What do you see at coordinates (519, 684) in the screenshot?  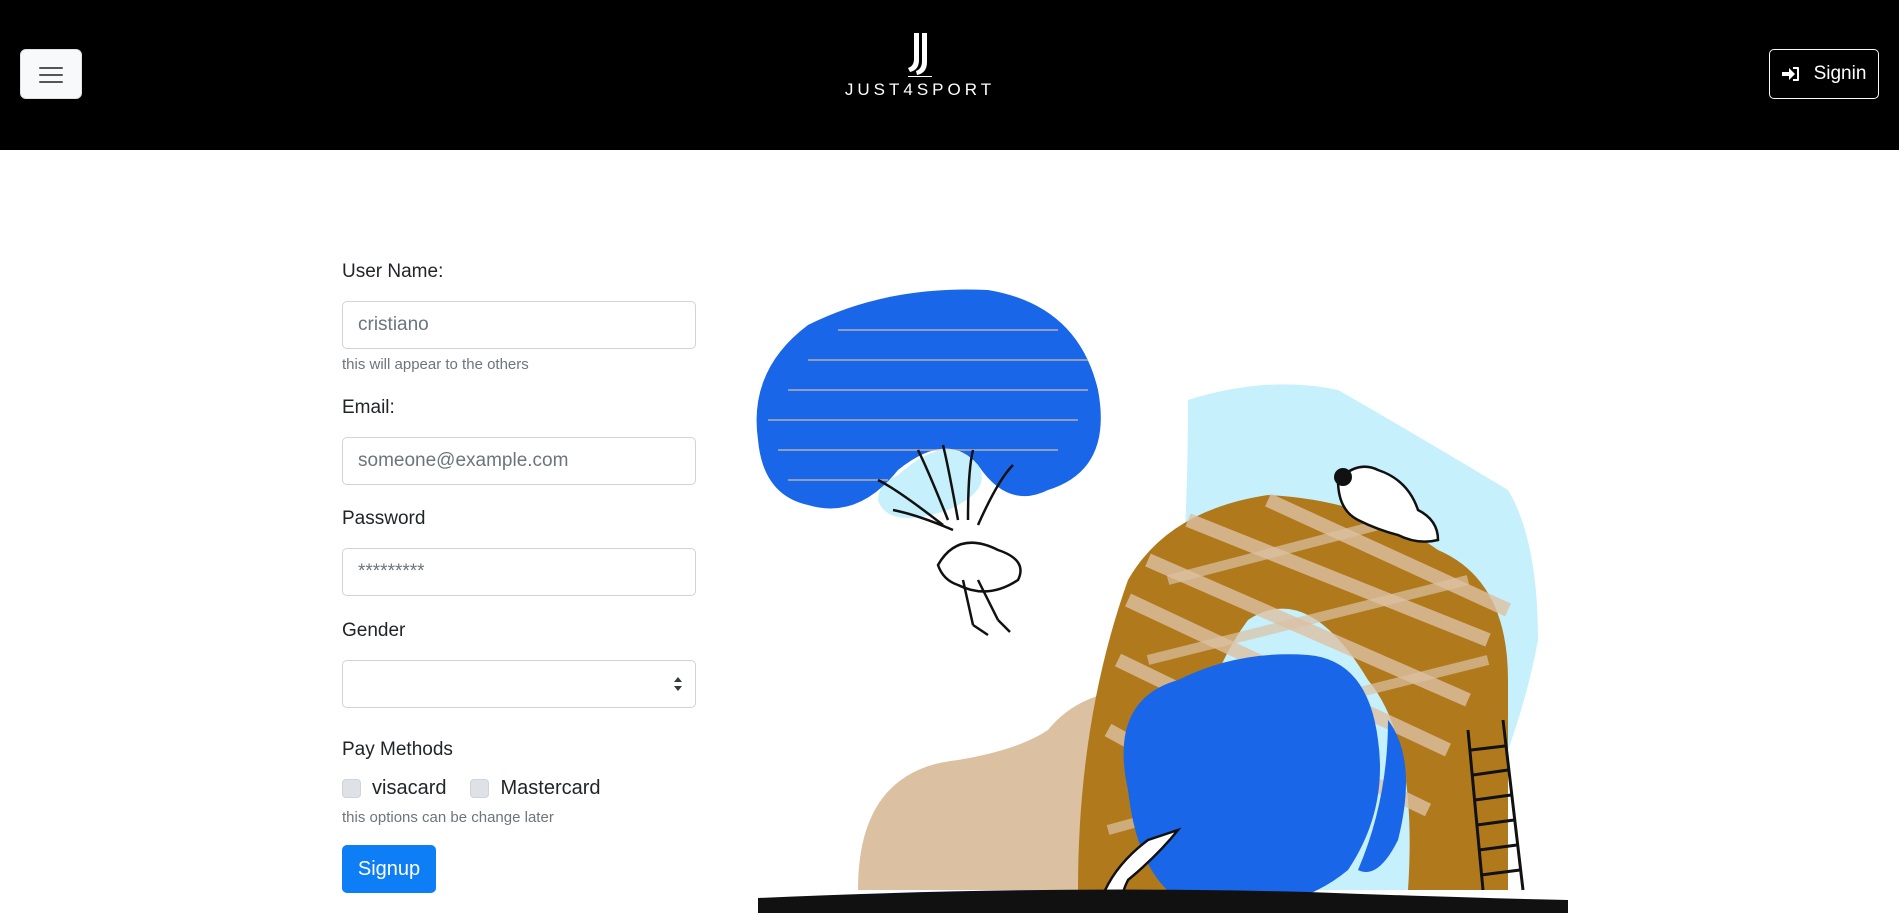 I see `gender-select` at bounding box center [519, 684].